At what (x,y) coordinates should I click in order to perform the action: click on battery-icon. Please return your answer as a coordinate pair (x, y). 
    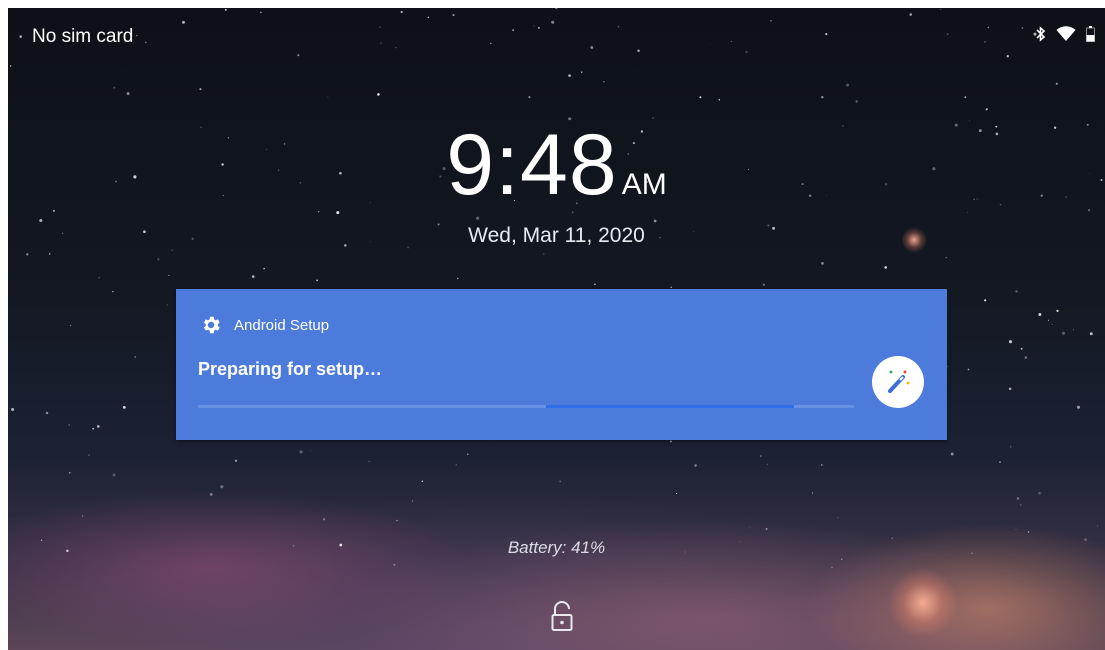
    Looking at the image, I should click on (1090, 34).